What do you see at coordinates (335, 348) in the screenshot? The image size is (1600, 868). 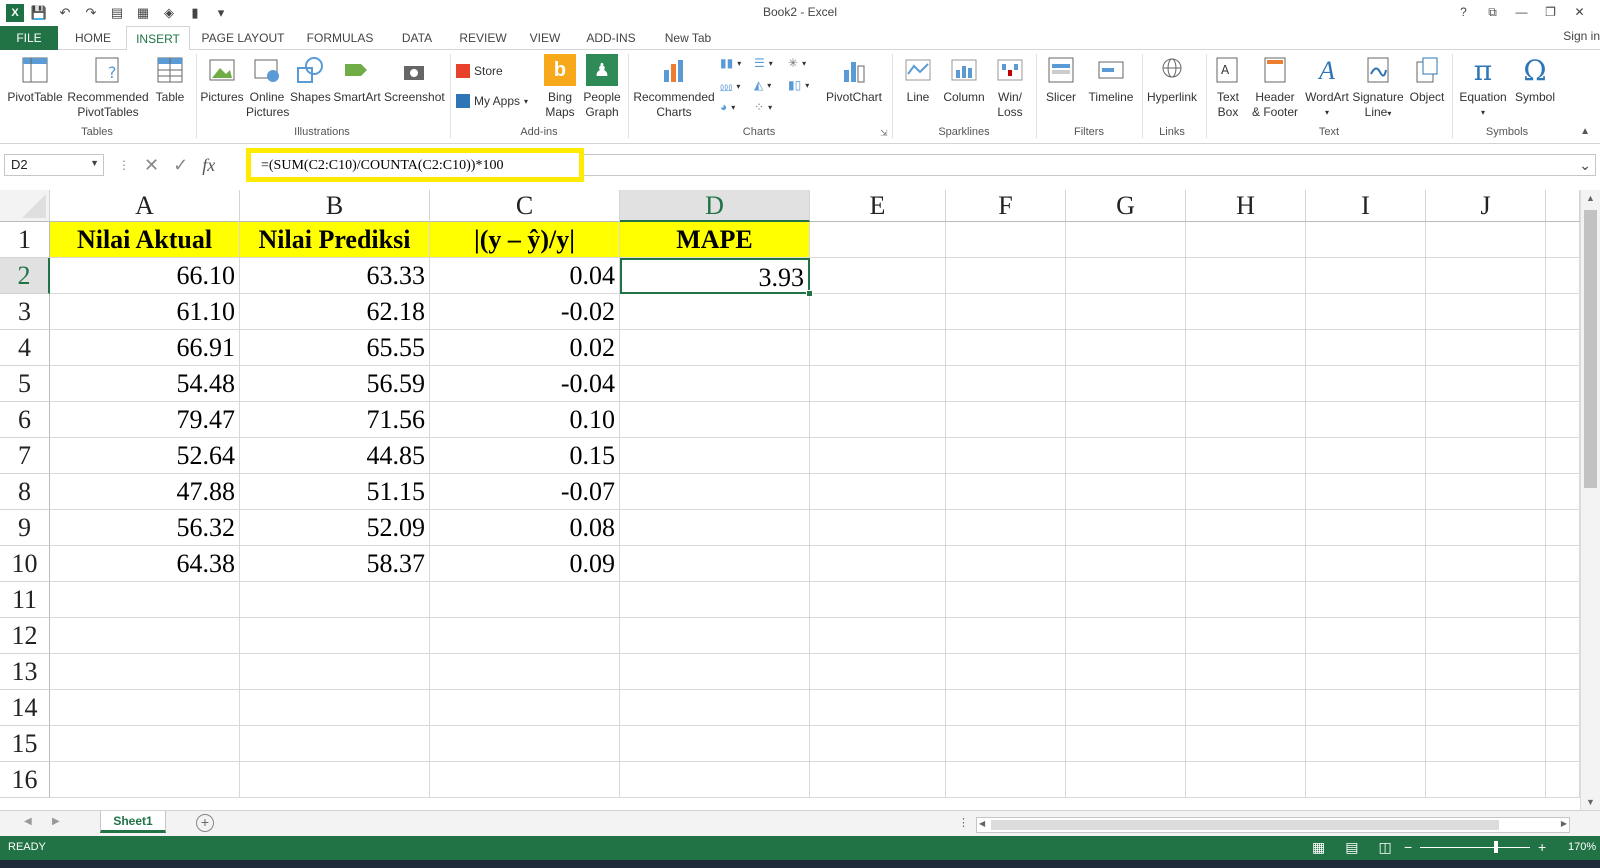 I see `cell-b4: 65.55` at bounding box center [335, 348].